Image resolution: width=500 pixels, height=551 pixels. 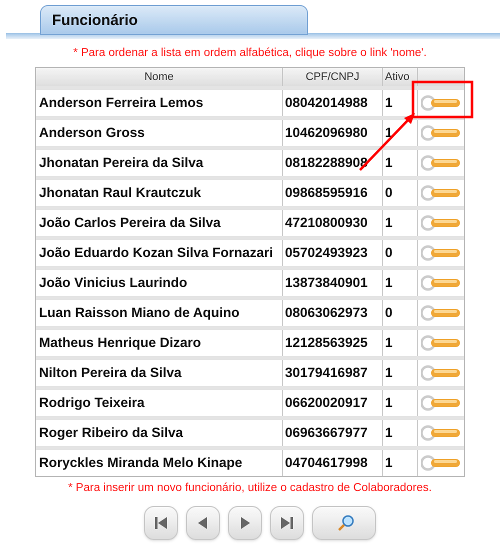 What do you see at coordinates (333, 433) in the screenshot?
I see `table-cell: 06963667977` at bounding box center [333, 433].